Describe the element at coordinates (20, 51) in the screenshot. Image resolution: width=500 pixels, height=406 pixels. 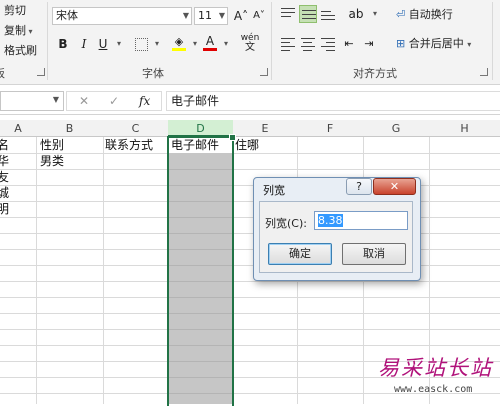
I see `format-painter-button: 格式刷` at that location.